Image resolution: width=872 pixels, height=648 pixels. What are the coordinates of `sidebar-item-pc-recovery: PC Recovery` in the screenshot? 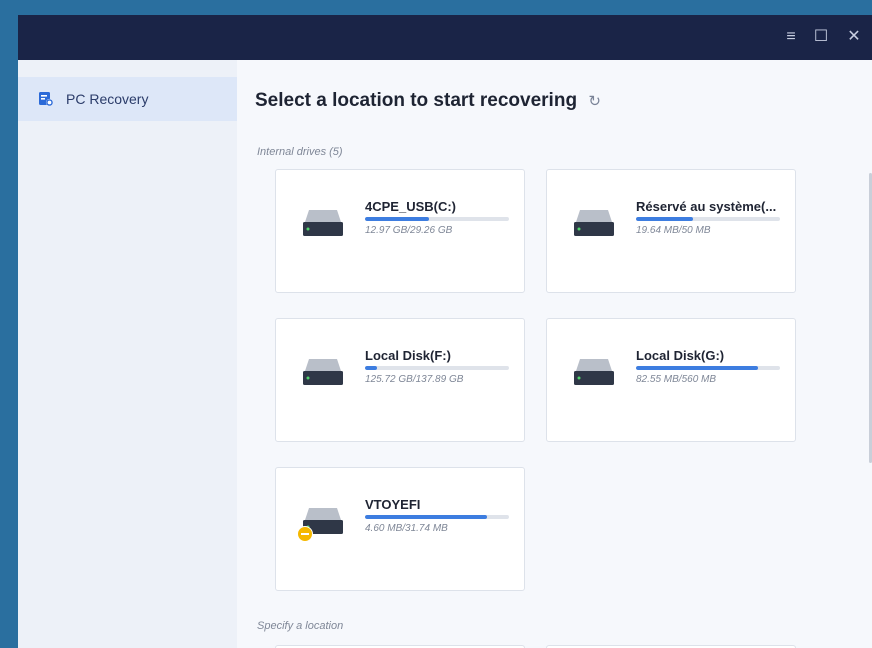 It's located at (127, 99).